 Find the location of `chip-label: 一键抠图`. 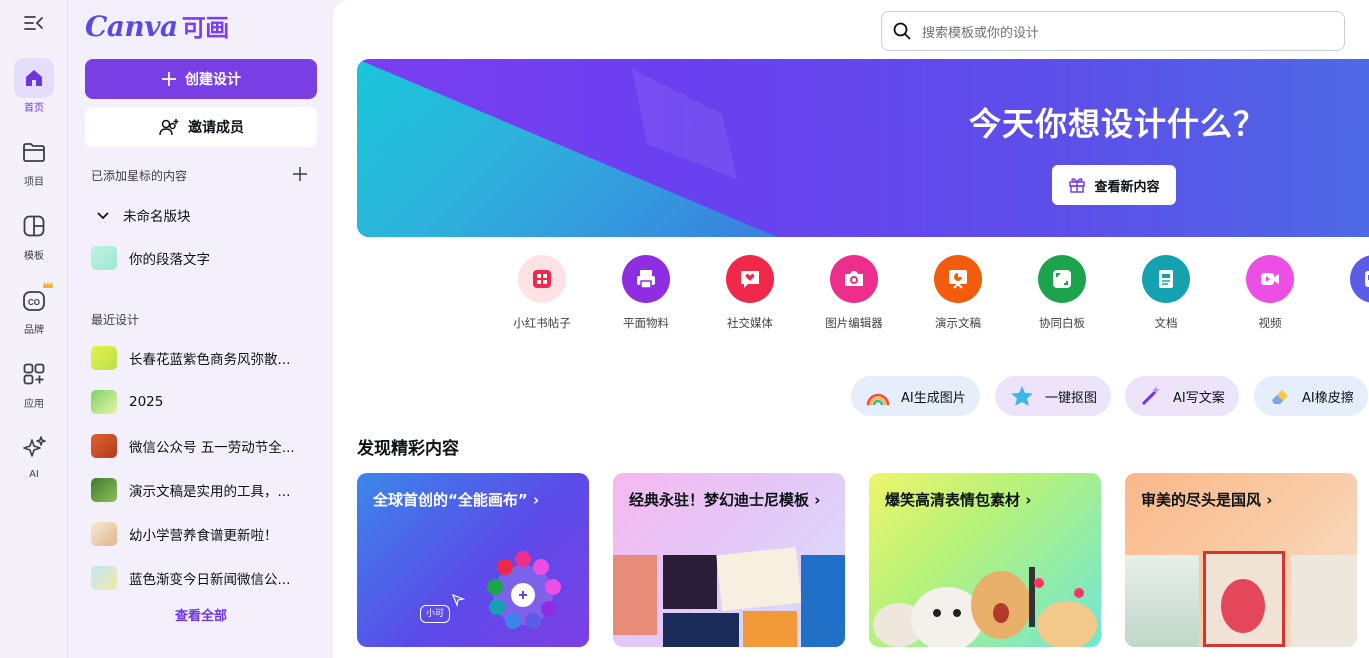

chip-label: 一键抠图 is located at coordinates (1071, 398).